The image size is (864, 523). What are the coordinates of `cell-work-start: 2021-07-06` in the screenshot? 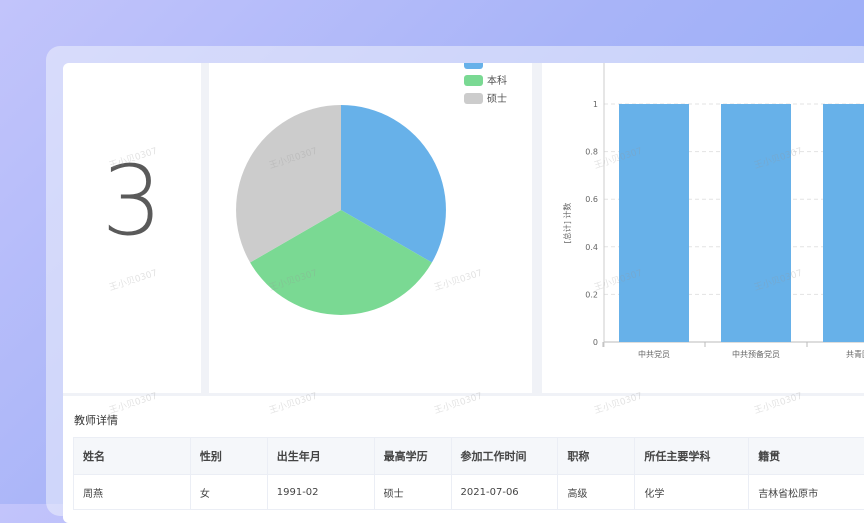 It's located at (504, 492).